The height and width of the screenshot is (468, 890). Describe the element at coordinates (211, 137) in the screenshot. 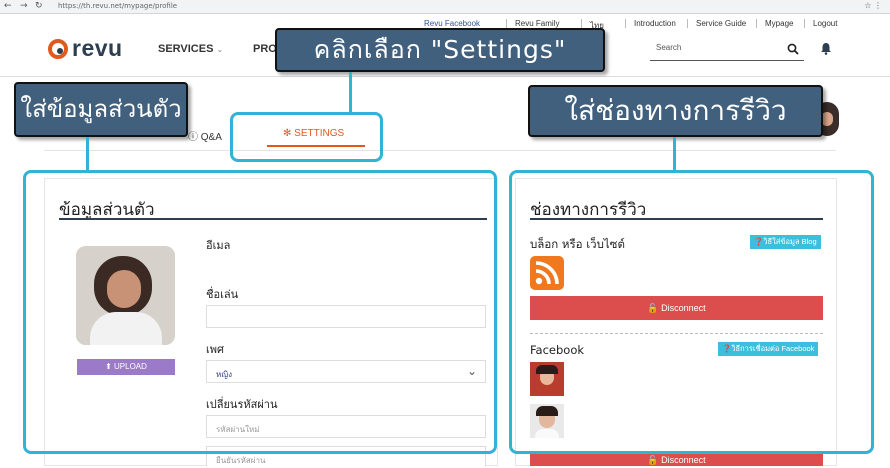

I see `tab-qa-label: Q&A` at that location.